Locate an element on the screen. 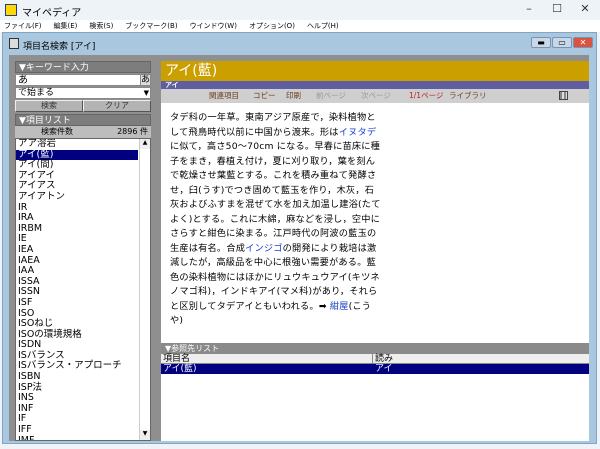 The width and height of the screenshot is (600, 449). keyword-input: あ あ is located at coordinates (83, 80).